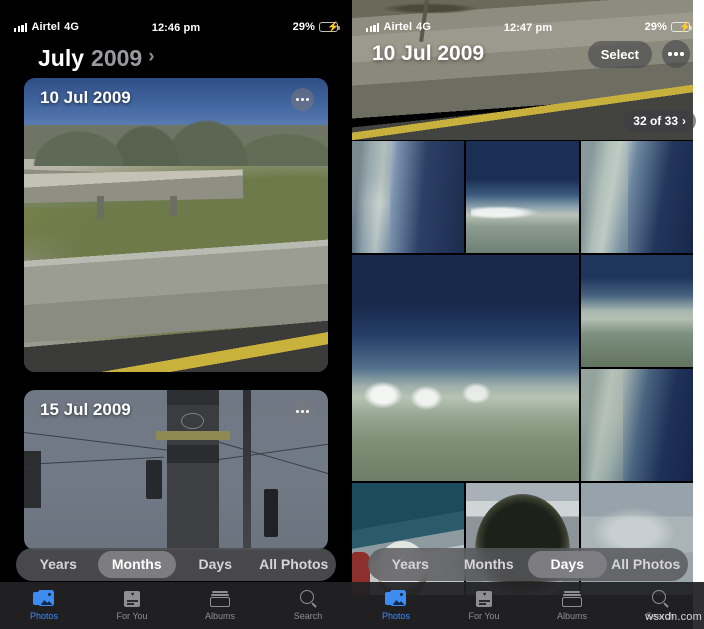  I want to click on timeline-segmented-control-right: Years Months Days All Photos, so click(528, 564).